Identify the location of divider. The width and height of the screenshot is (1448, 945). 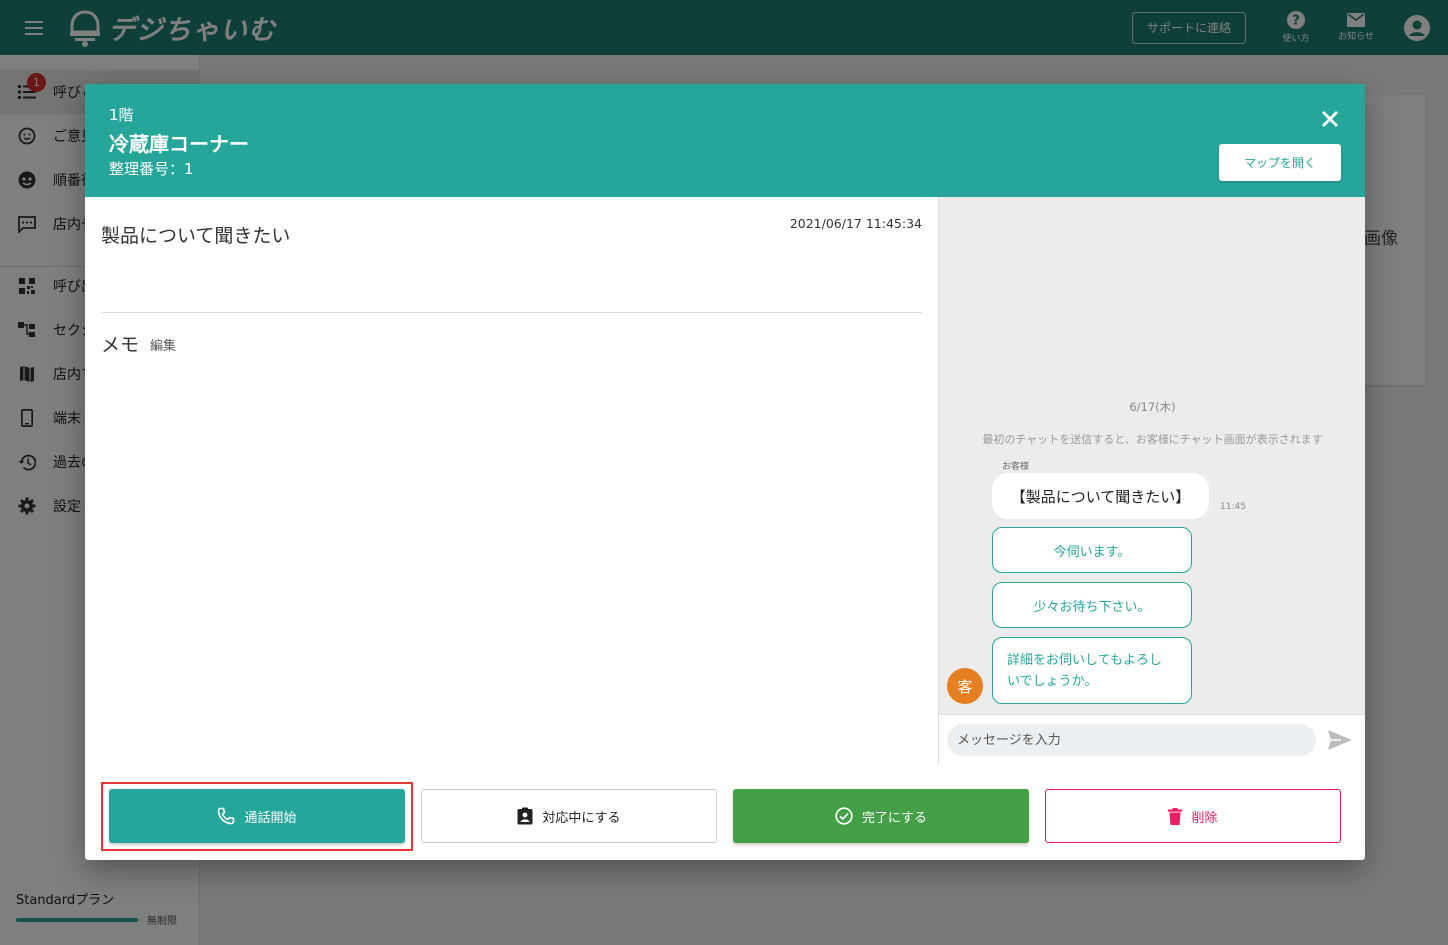
(511, 312).